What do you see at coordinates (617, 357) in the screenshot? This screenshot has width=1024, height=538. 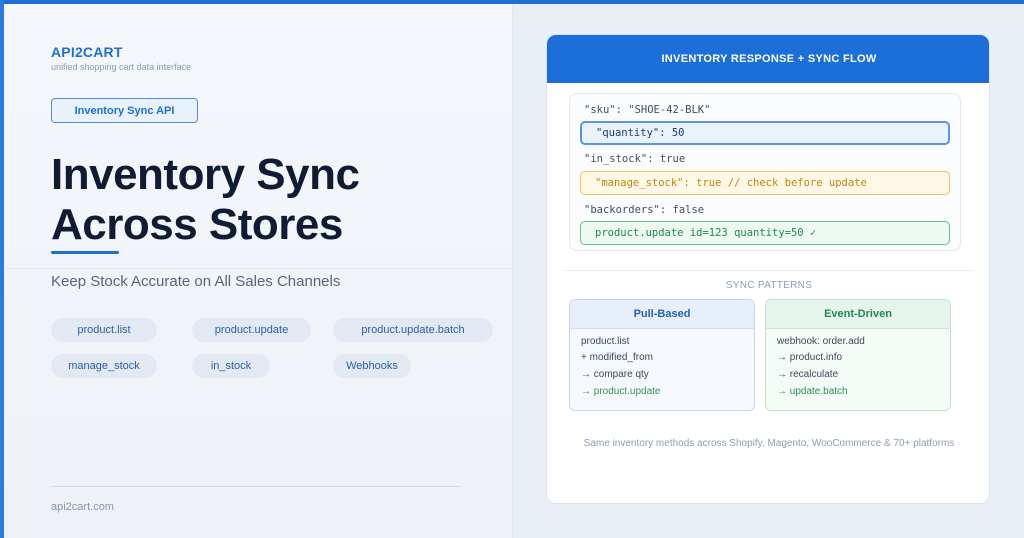 I see `pattern-step: + modified_from` at bounding box center [617, 357].